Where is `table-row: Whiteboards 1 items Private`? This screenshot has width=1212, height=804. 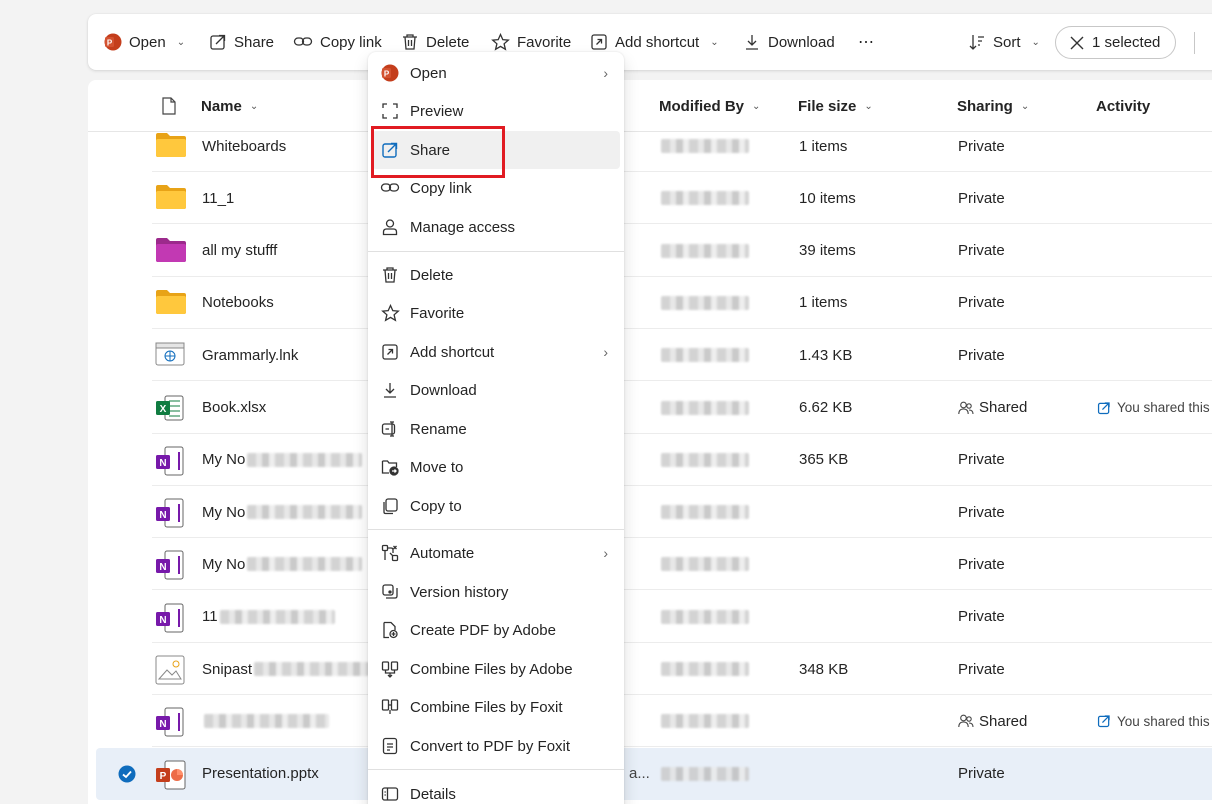
table-row: Whiteboards 1 items Private is located at coordinates (682, 146).